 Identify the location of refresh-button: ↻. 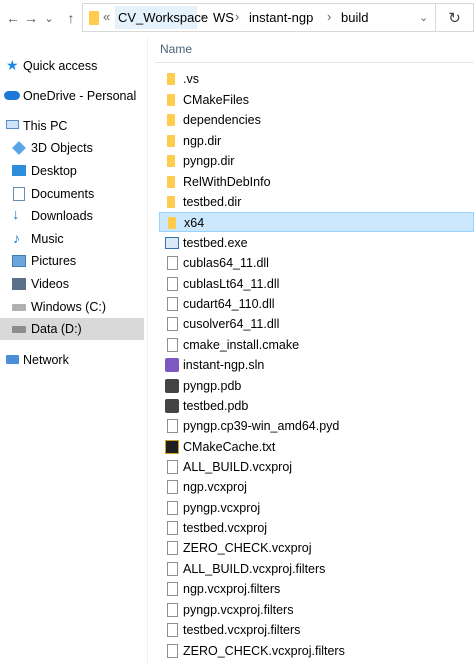
(455, 17).